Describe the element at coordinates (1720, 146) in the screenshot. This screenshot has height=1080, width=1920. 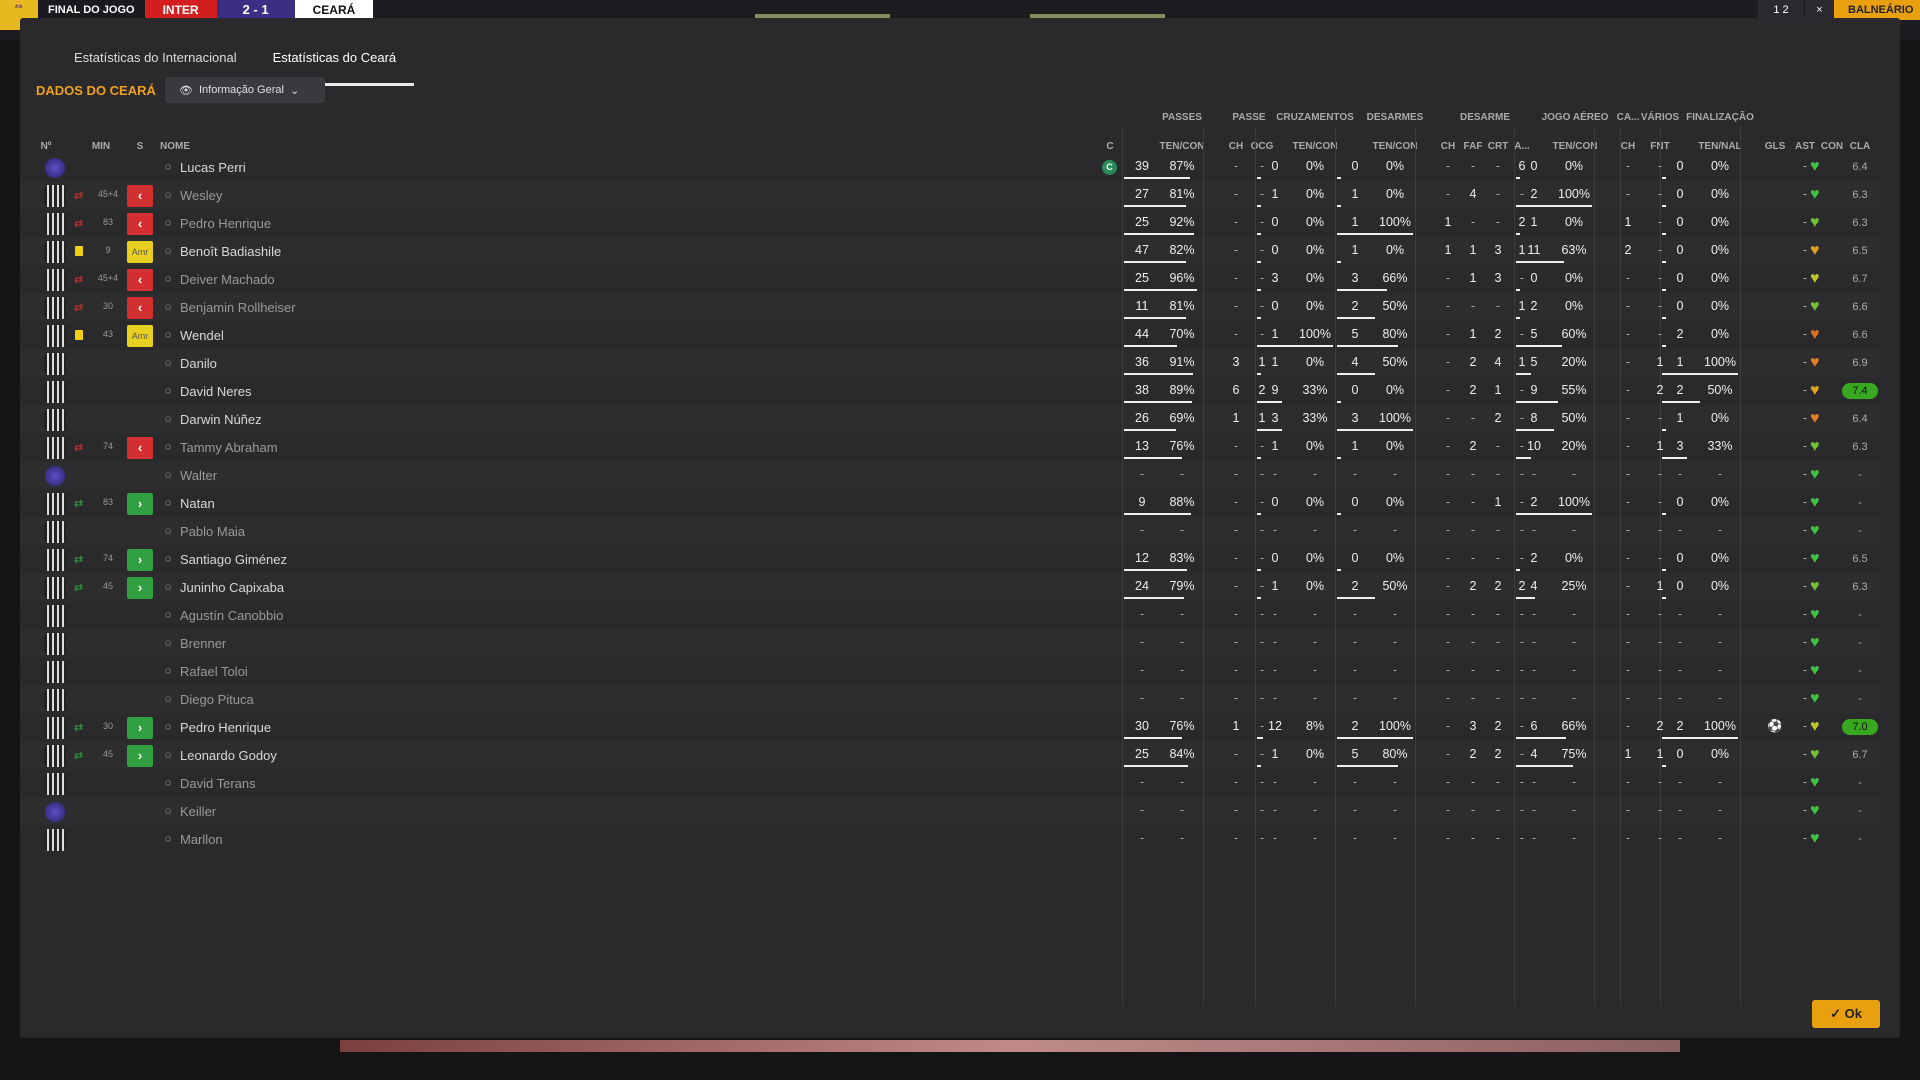
I see `header-fin-tn: TEN/NAL` at that location.